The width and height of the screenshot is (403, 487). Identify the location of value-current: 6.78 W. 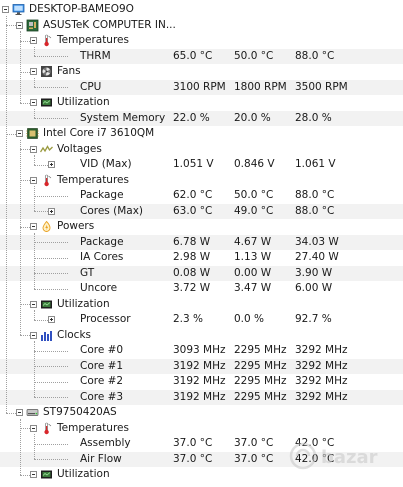
(192, 241).